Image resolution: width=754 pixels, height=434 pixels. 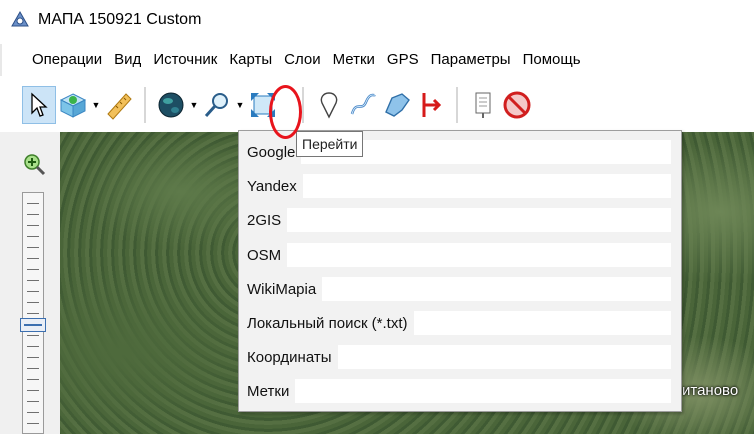 What do you see at coordinates (479, 255) in the screenshot?
I see `goto-input-osm` at bounding box center [479, 255].